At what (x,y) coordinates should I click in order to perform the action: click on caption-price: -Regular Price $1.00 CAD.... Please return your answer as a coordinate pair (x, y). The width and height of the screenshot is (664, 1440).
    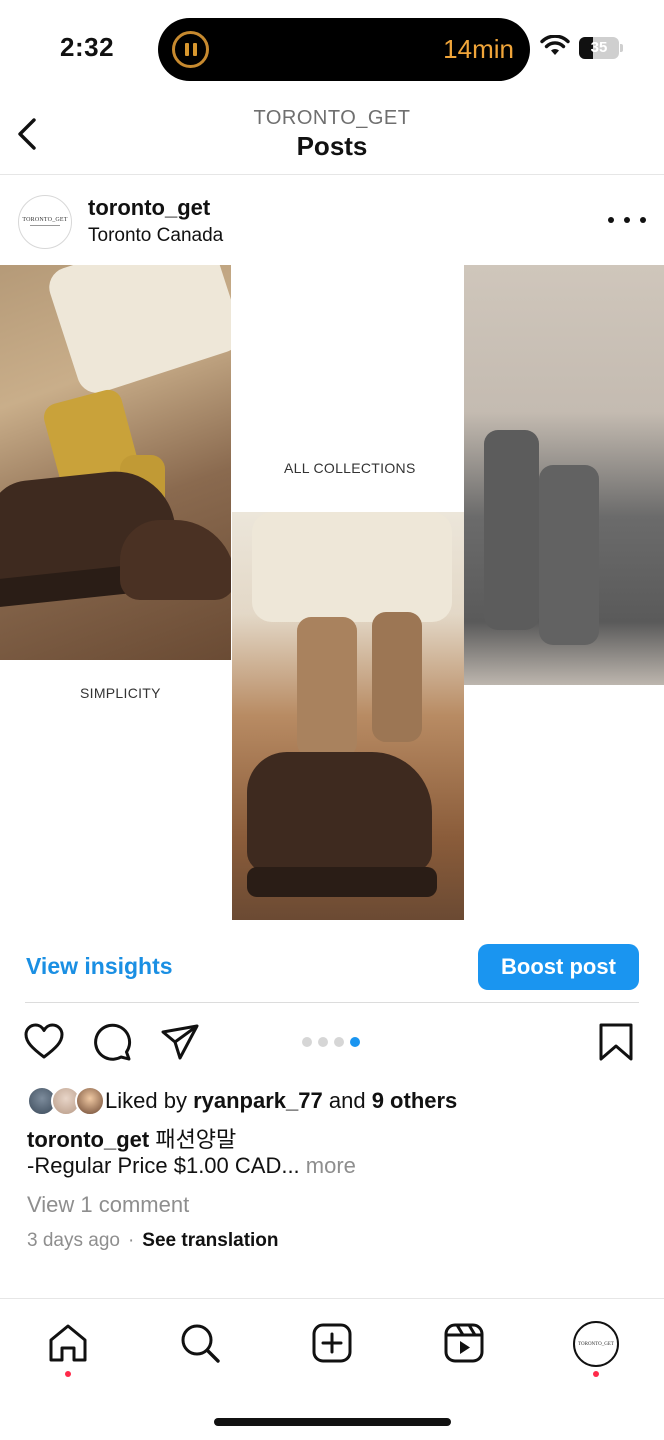
    Looking at the image, I should click on (163, 1165).